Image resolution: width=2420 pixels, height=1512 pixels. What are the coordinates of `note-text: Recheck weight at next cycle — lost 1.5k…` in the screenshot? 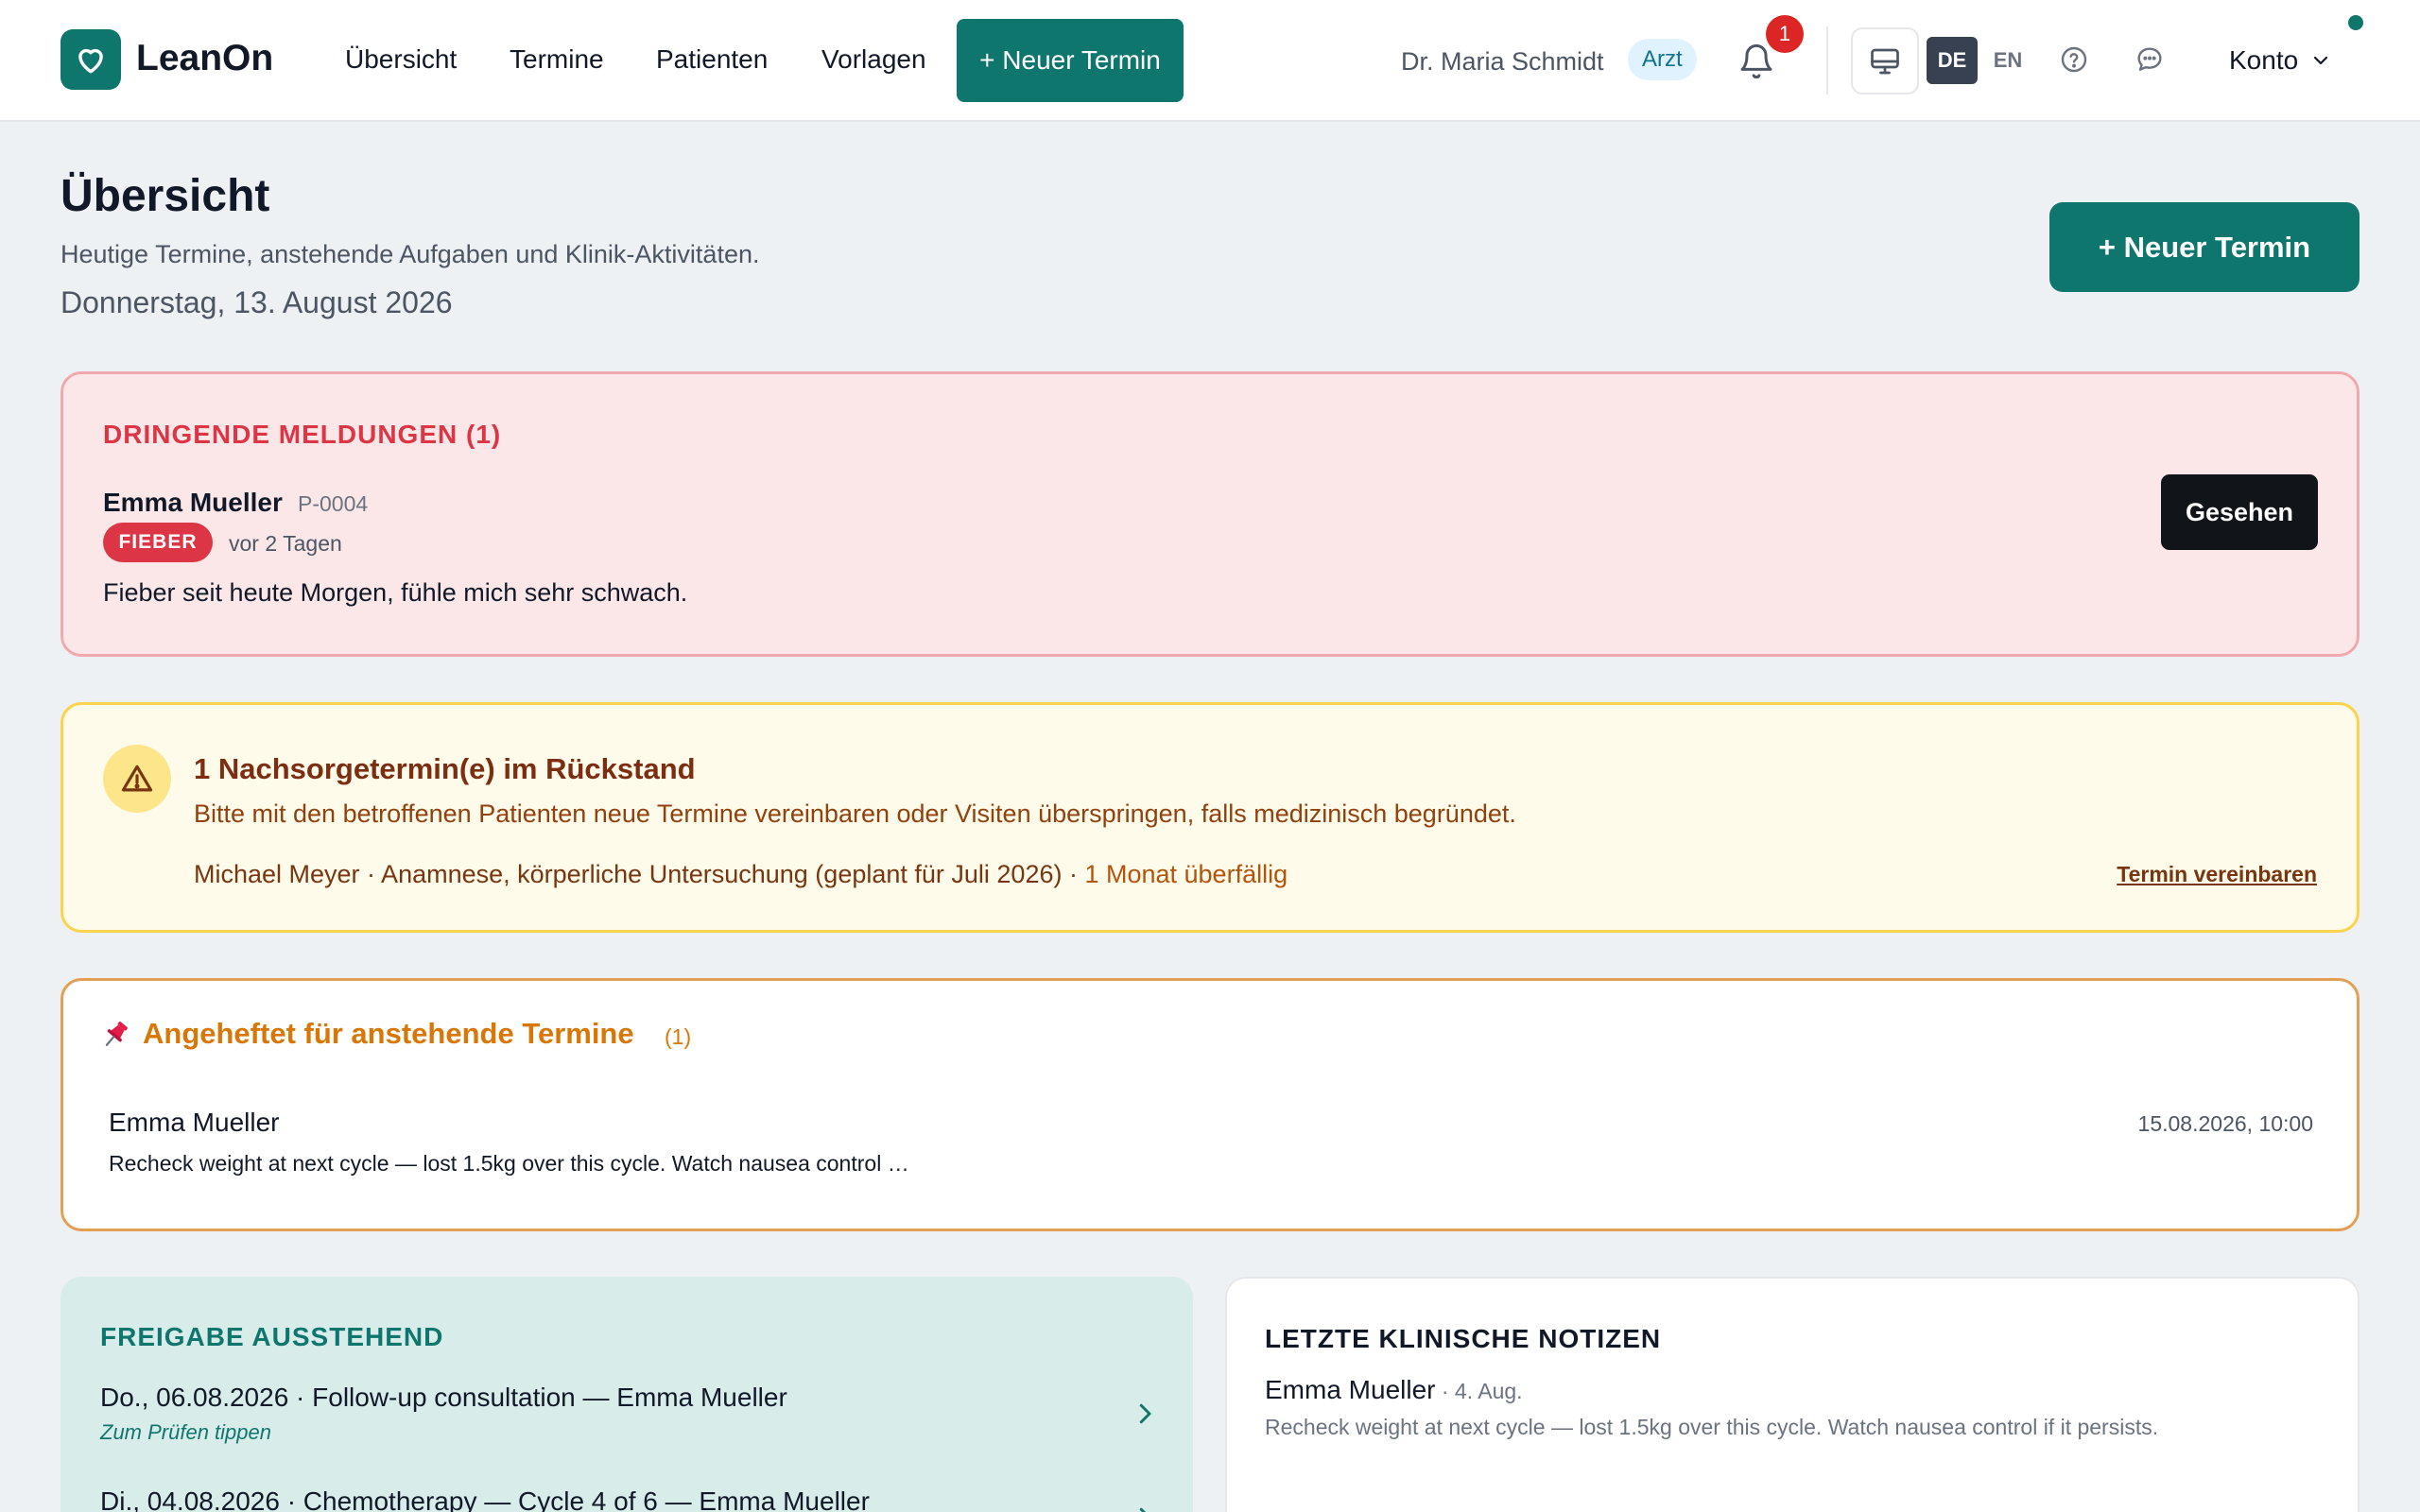 It's located at (1712, 1427).